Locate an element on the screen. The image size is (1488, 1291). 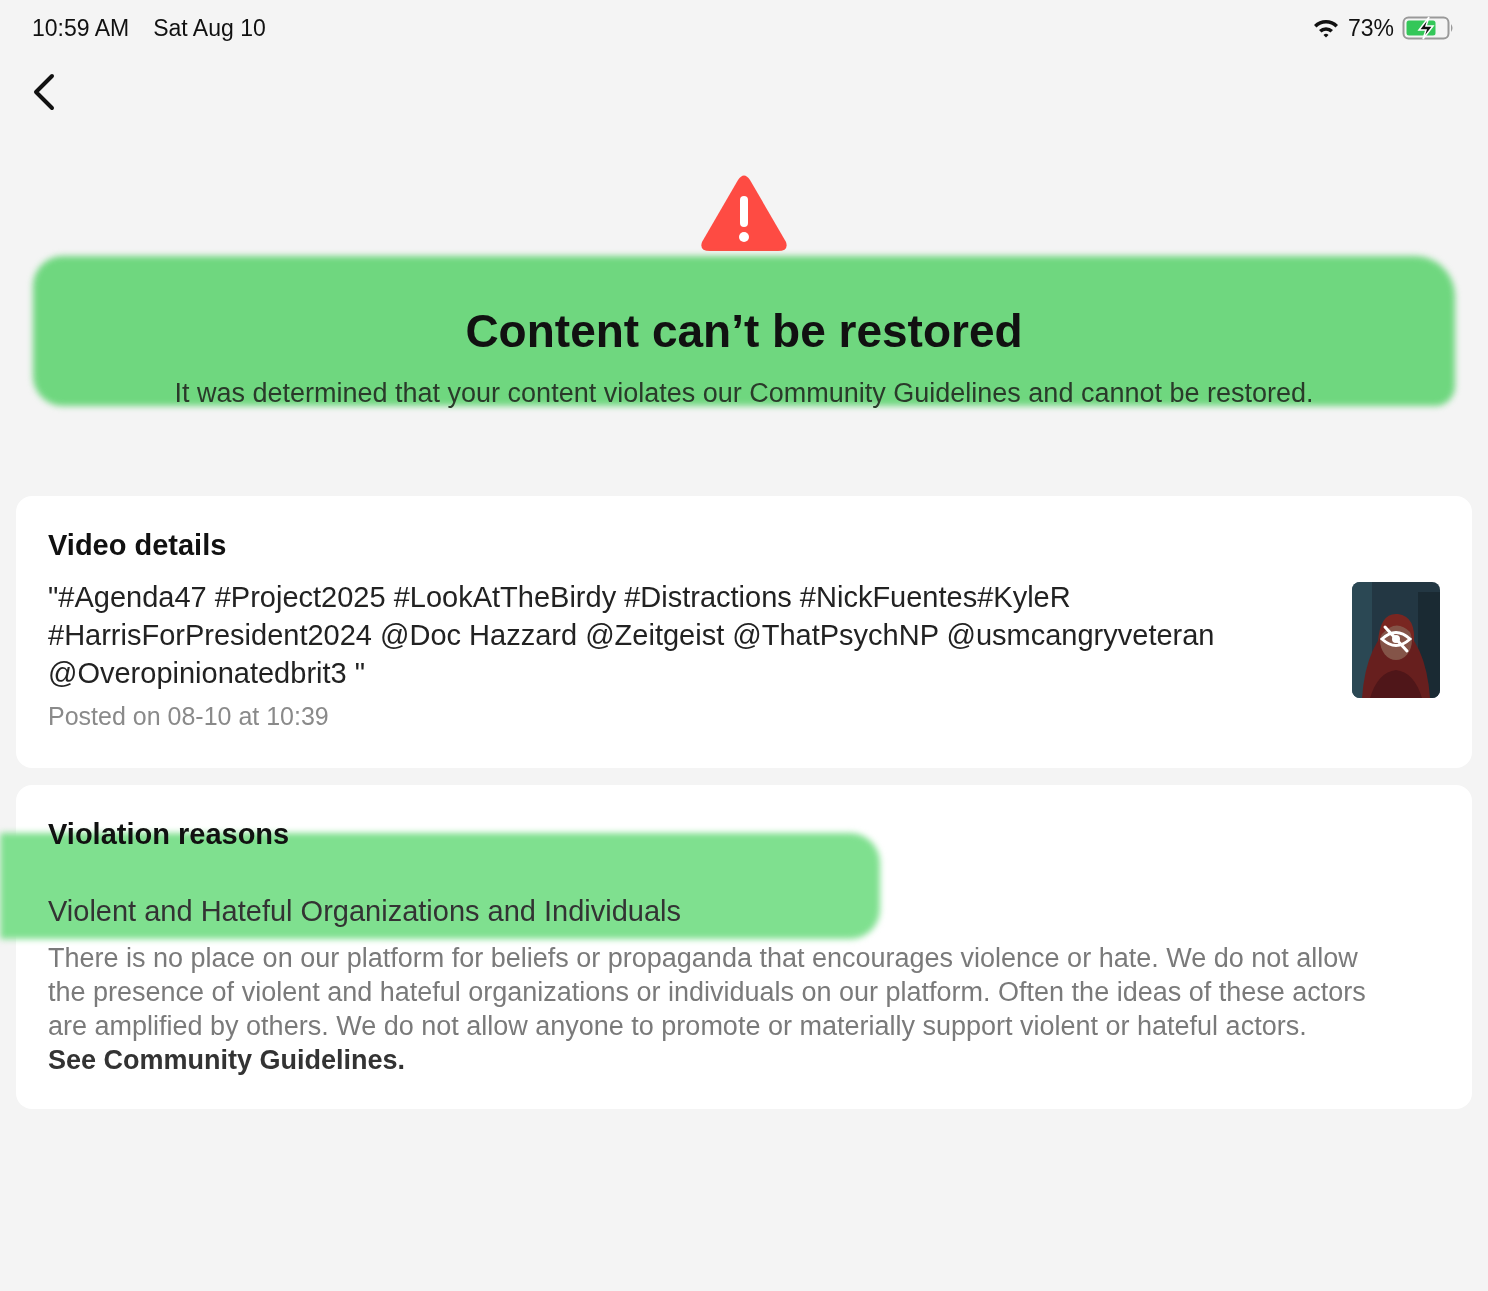
video-caption: "#Agenda47 #Project2025 #LookAtTheBirdy #Distractions #NickFuentes#KyleR #HarrisForPresident2024 @Doc Hazzard @Zeitgeist @ThatPsychNP @usmcangryveteran @Overopinionatedbrit3 " is located at coordinates (632, 636).